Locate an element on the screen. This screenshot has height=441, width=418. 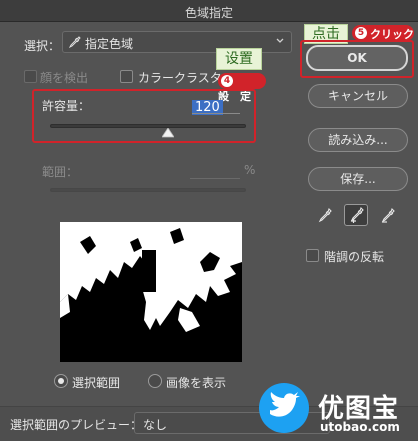
detect-faces-checkbox is located at coordinates (30, 76).